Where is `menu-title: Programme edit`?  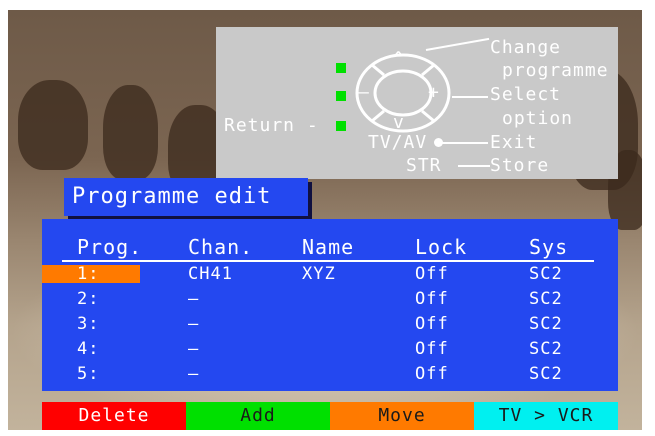 menu-title: Programme edit is located at coordinates (186, 197).